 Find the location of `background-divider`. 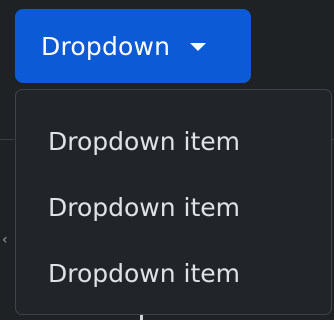

background-divider is located at coordinates (7, 139).